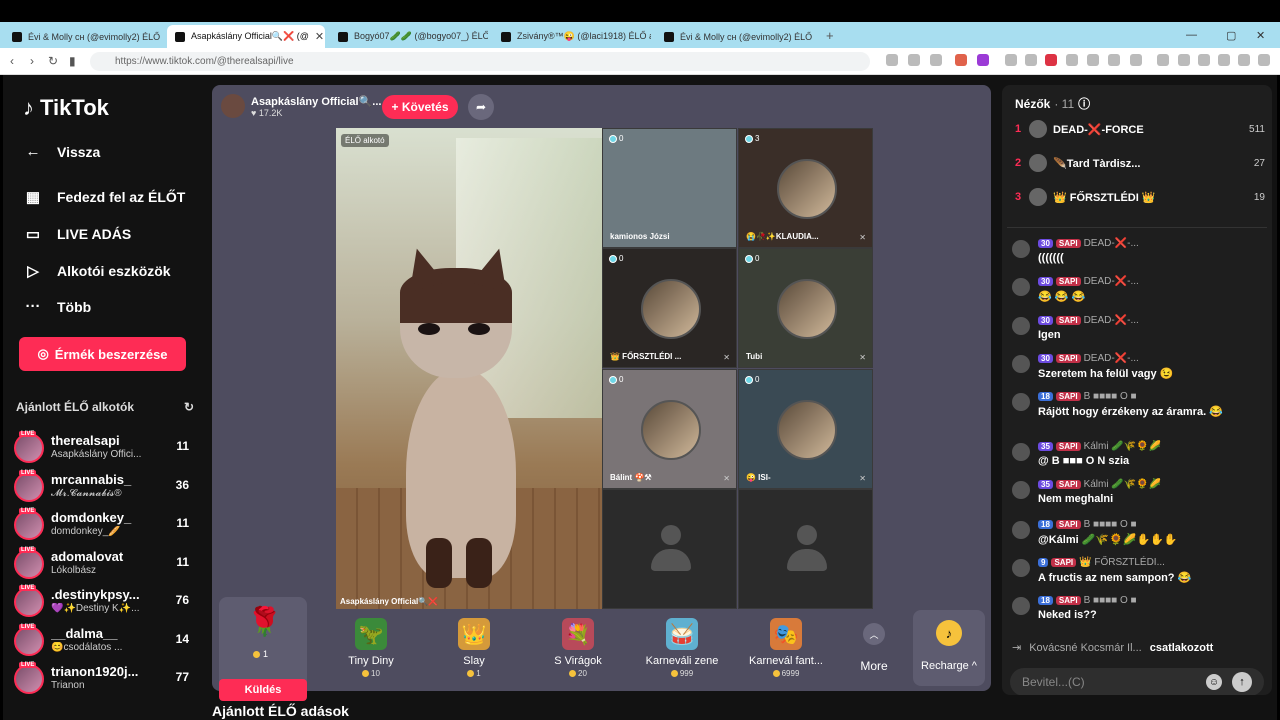 The image size is (1280, 720). Describe the element at coordinates (77, 234) in the screenshot. I see `nav-go-live: ▭ LIVE ADÁS` at that location.